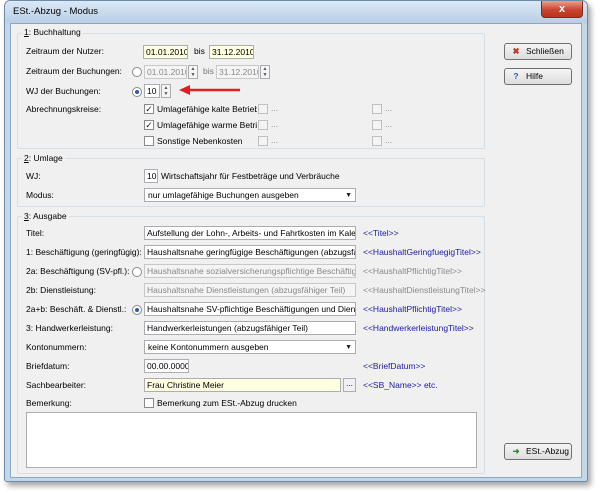 The width and height of the screenshot is (600, 491). I want to click on window-close-button: x, so click(562, 9).